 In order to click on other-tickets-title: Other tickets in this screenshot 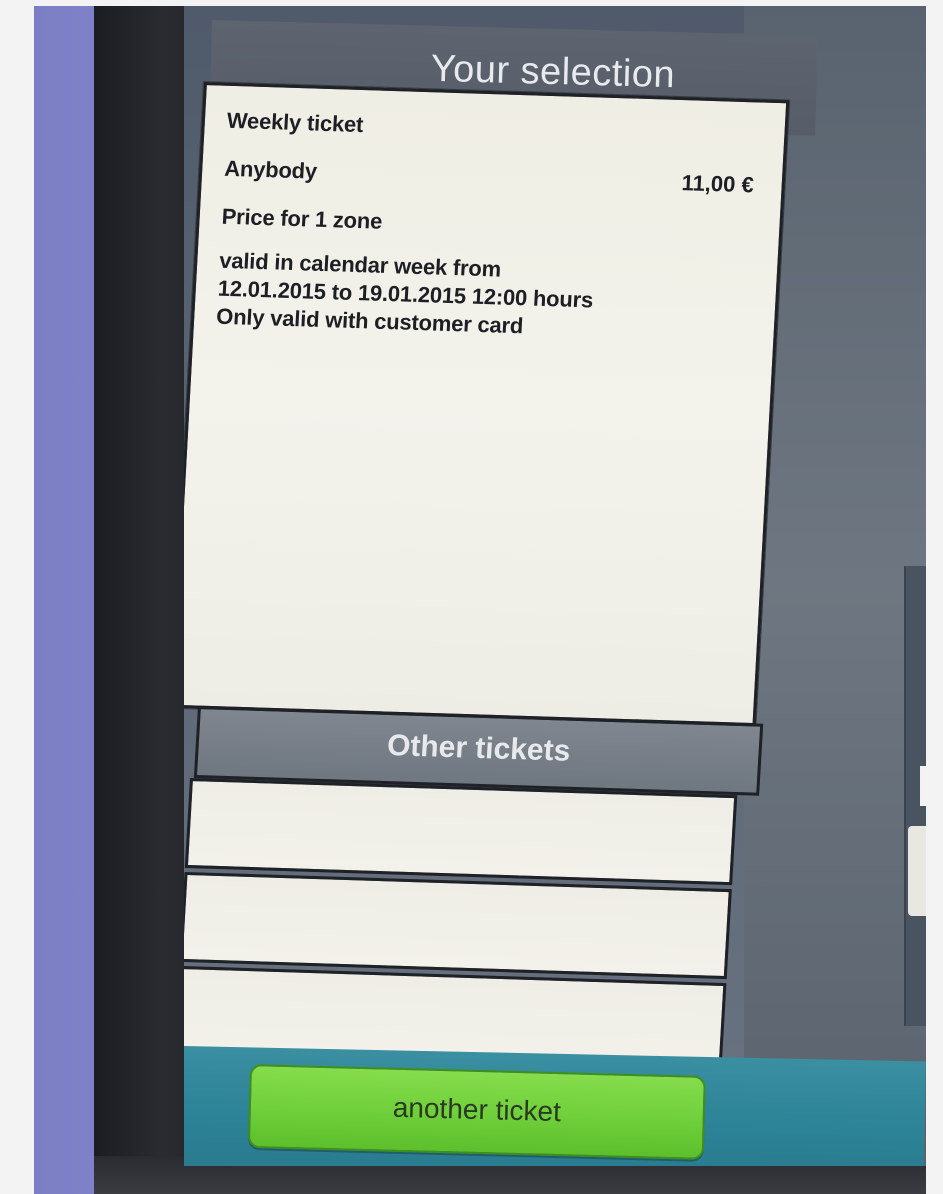, I will do `click(479, 748)`.